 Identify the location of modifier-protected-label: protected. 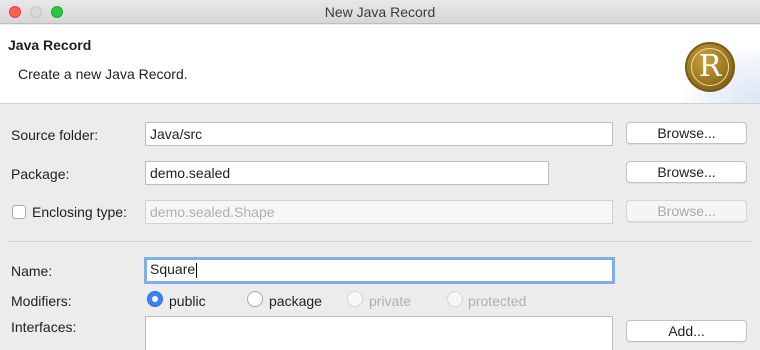
(497, 301).